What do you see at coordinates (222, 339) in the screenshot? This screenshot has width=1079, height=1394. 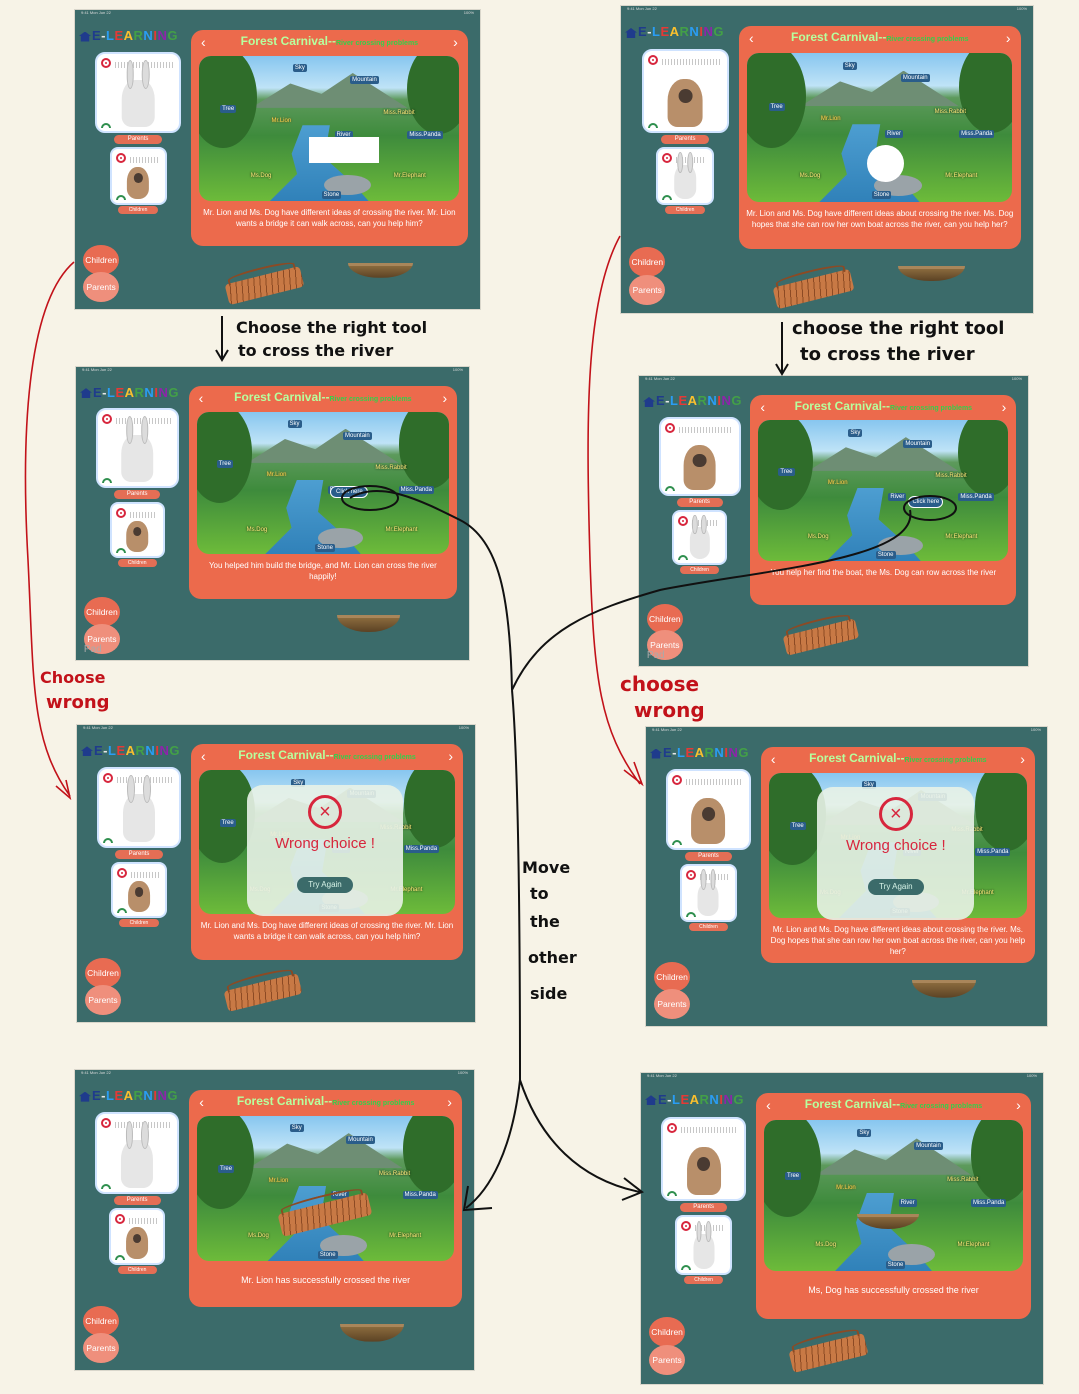 I see `arrow-left-down` at bounding box center [222, 339].